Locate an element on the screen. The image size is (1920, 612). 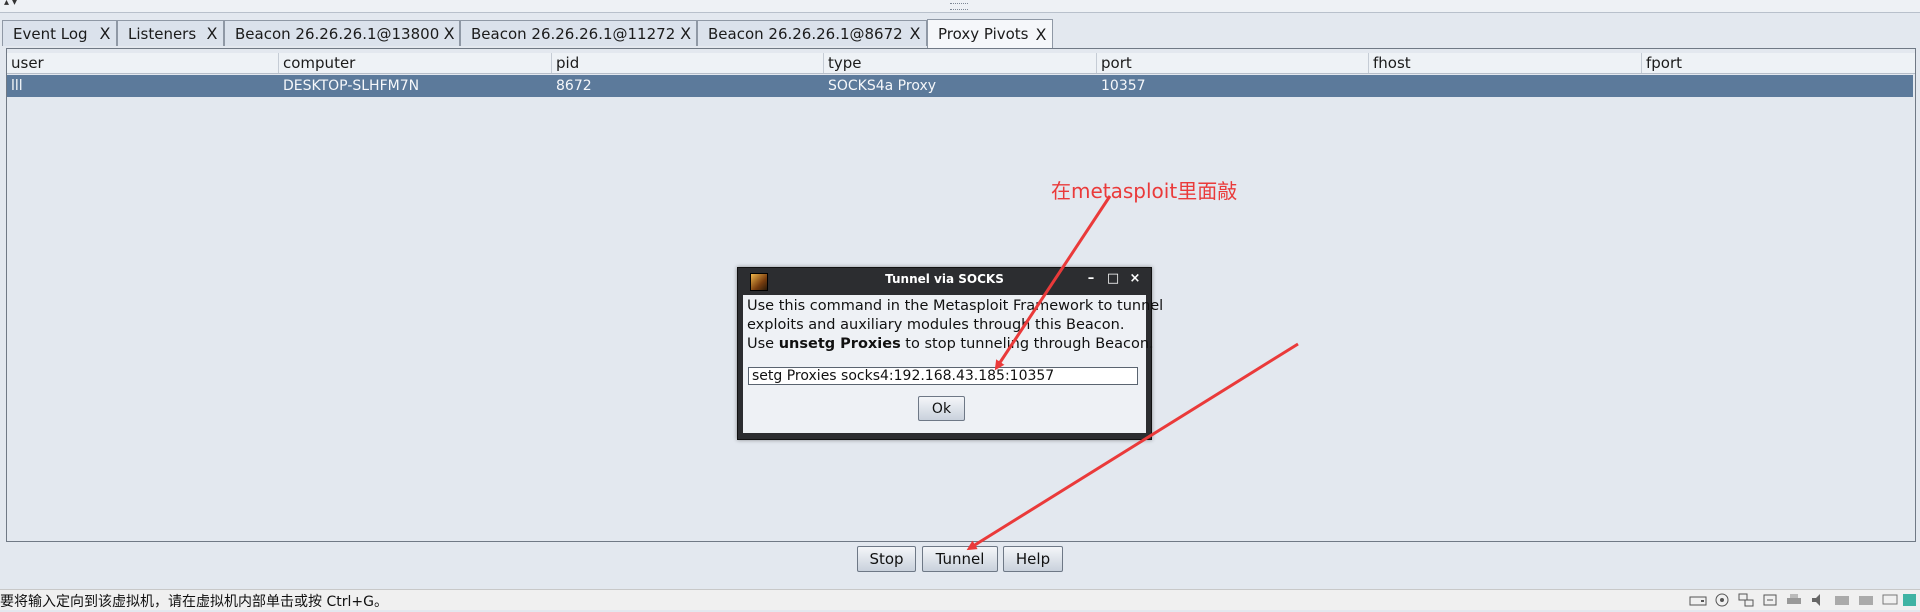
annotation-arrows is located at coordinates (1132, 373).